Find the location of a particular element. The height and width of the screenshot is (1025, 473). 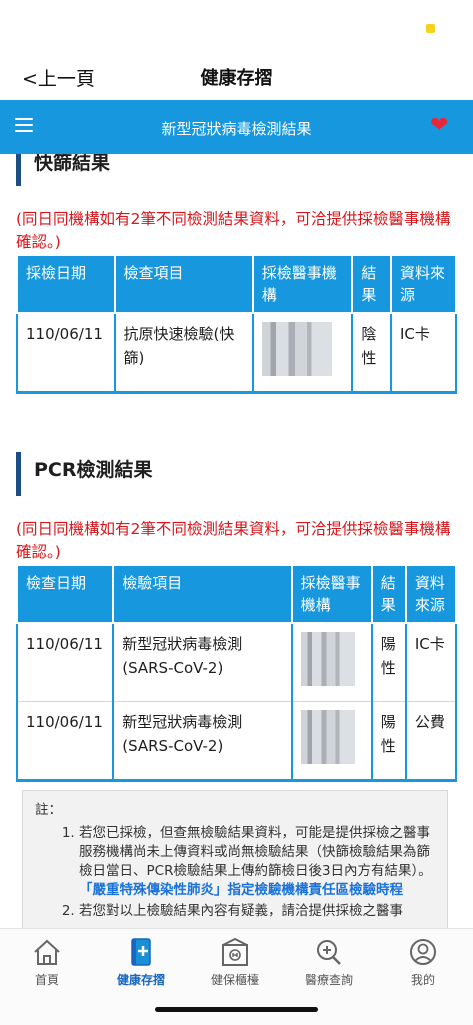

home-indicator is located at coordinates (236, 1009).